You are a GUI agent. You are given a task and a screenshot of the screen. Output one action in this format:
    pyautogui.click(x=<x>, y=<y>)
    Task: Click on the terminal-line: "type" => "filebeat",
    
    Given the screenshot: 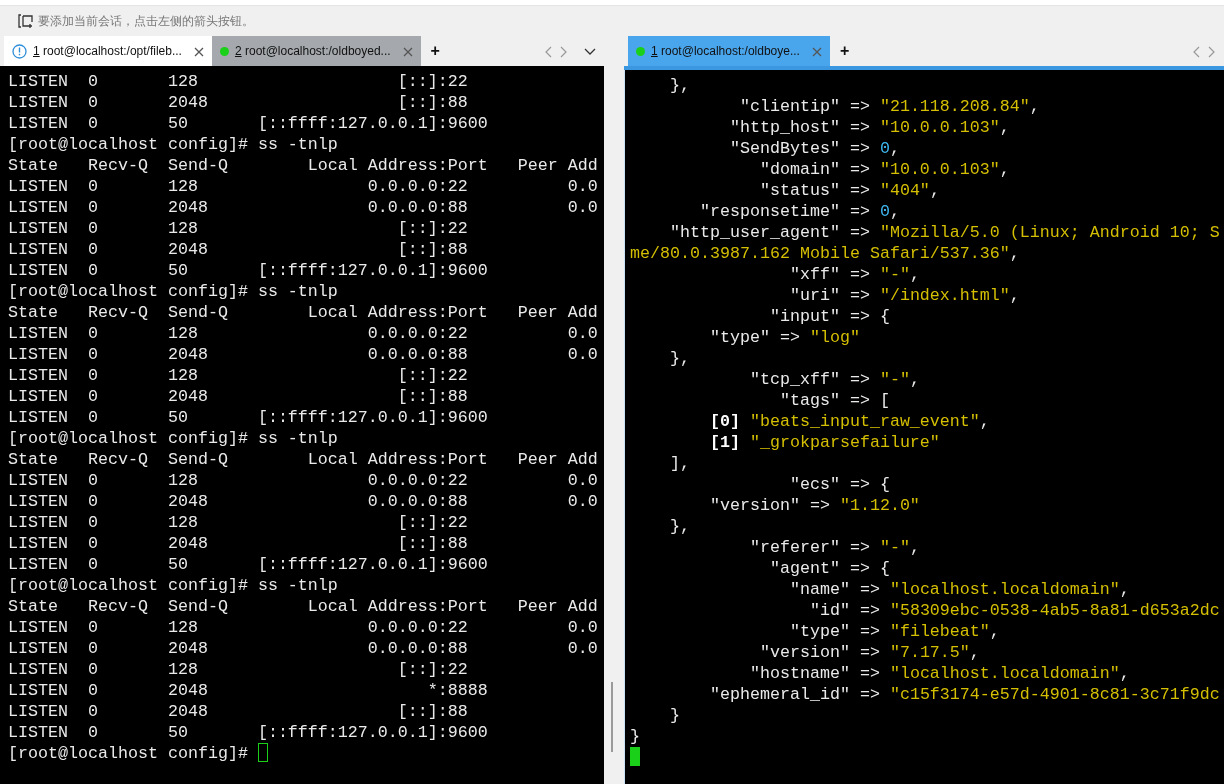 What is the action you would take?
    pyautogui.click(x=894, y=631)
    